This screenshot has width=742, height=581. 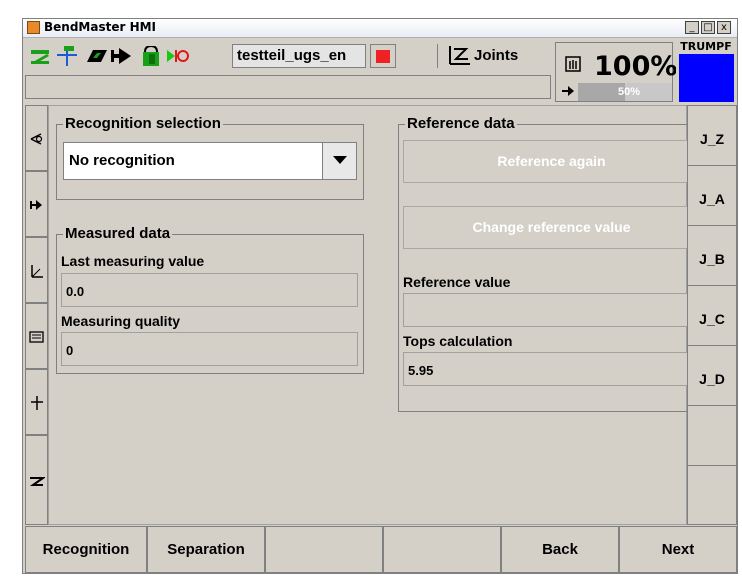 What do you see at coordinates (121, 321) in the screenshot?
I see `measuring-quality-label: Measuring quality` at bounding box center [121, 321].